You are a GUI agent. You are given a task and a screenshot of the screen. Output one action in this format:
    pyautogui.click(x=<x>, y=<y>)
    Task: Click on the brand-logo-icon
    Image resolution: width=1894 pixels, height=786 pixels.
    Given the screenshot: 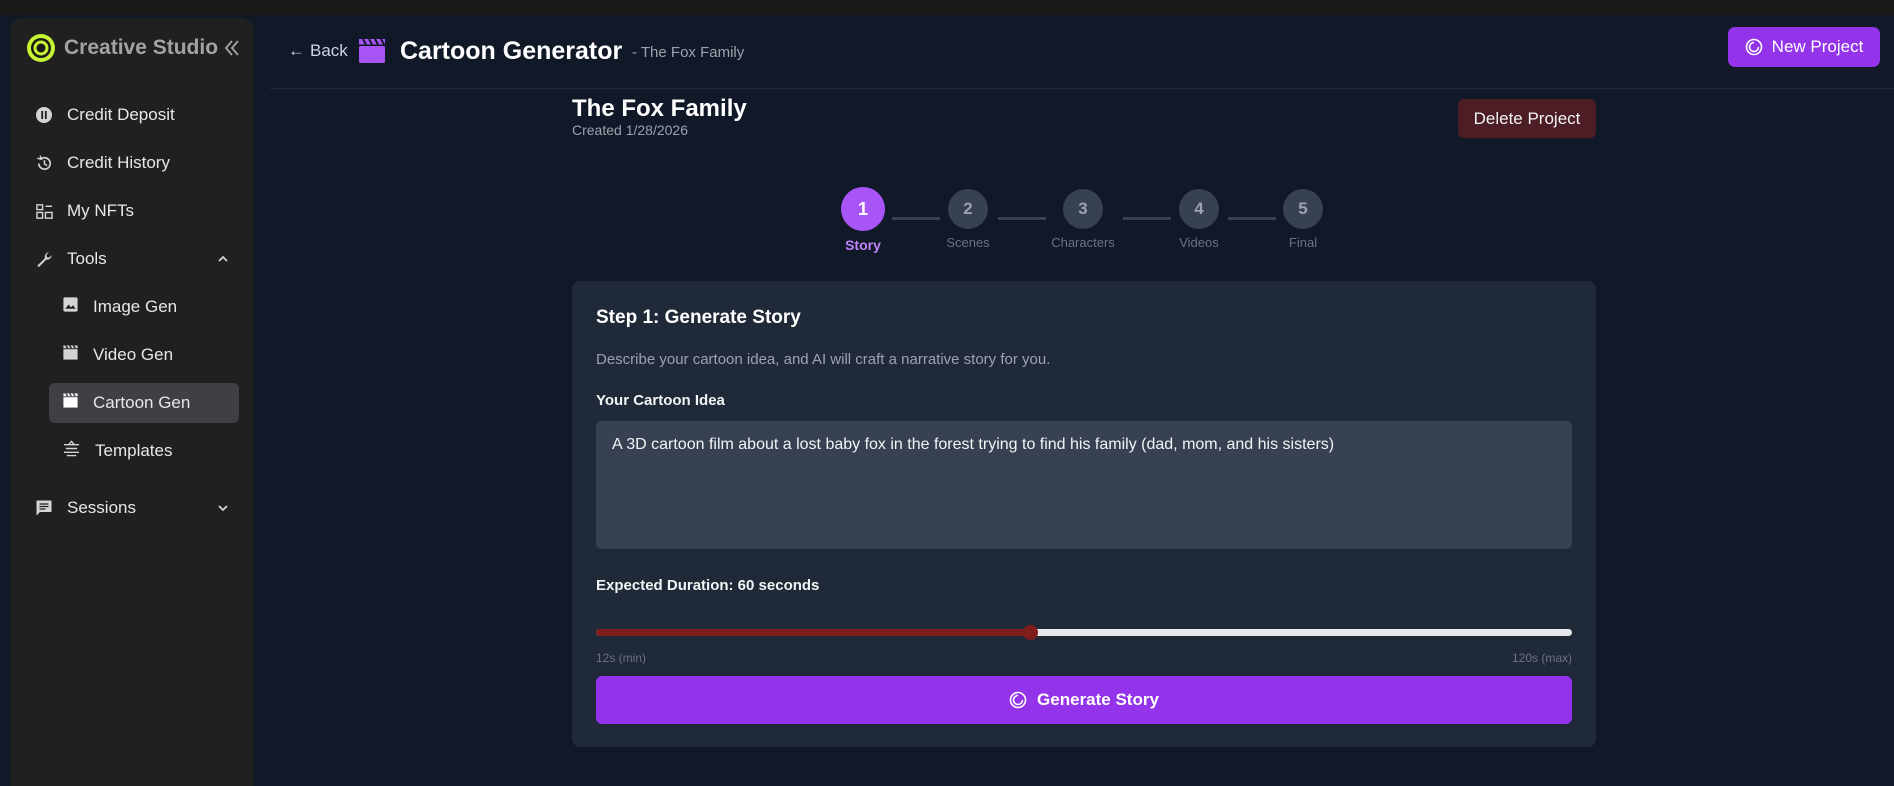 What is the action you would take?
    pyautogui.click(x=41, y=48)
    